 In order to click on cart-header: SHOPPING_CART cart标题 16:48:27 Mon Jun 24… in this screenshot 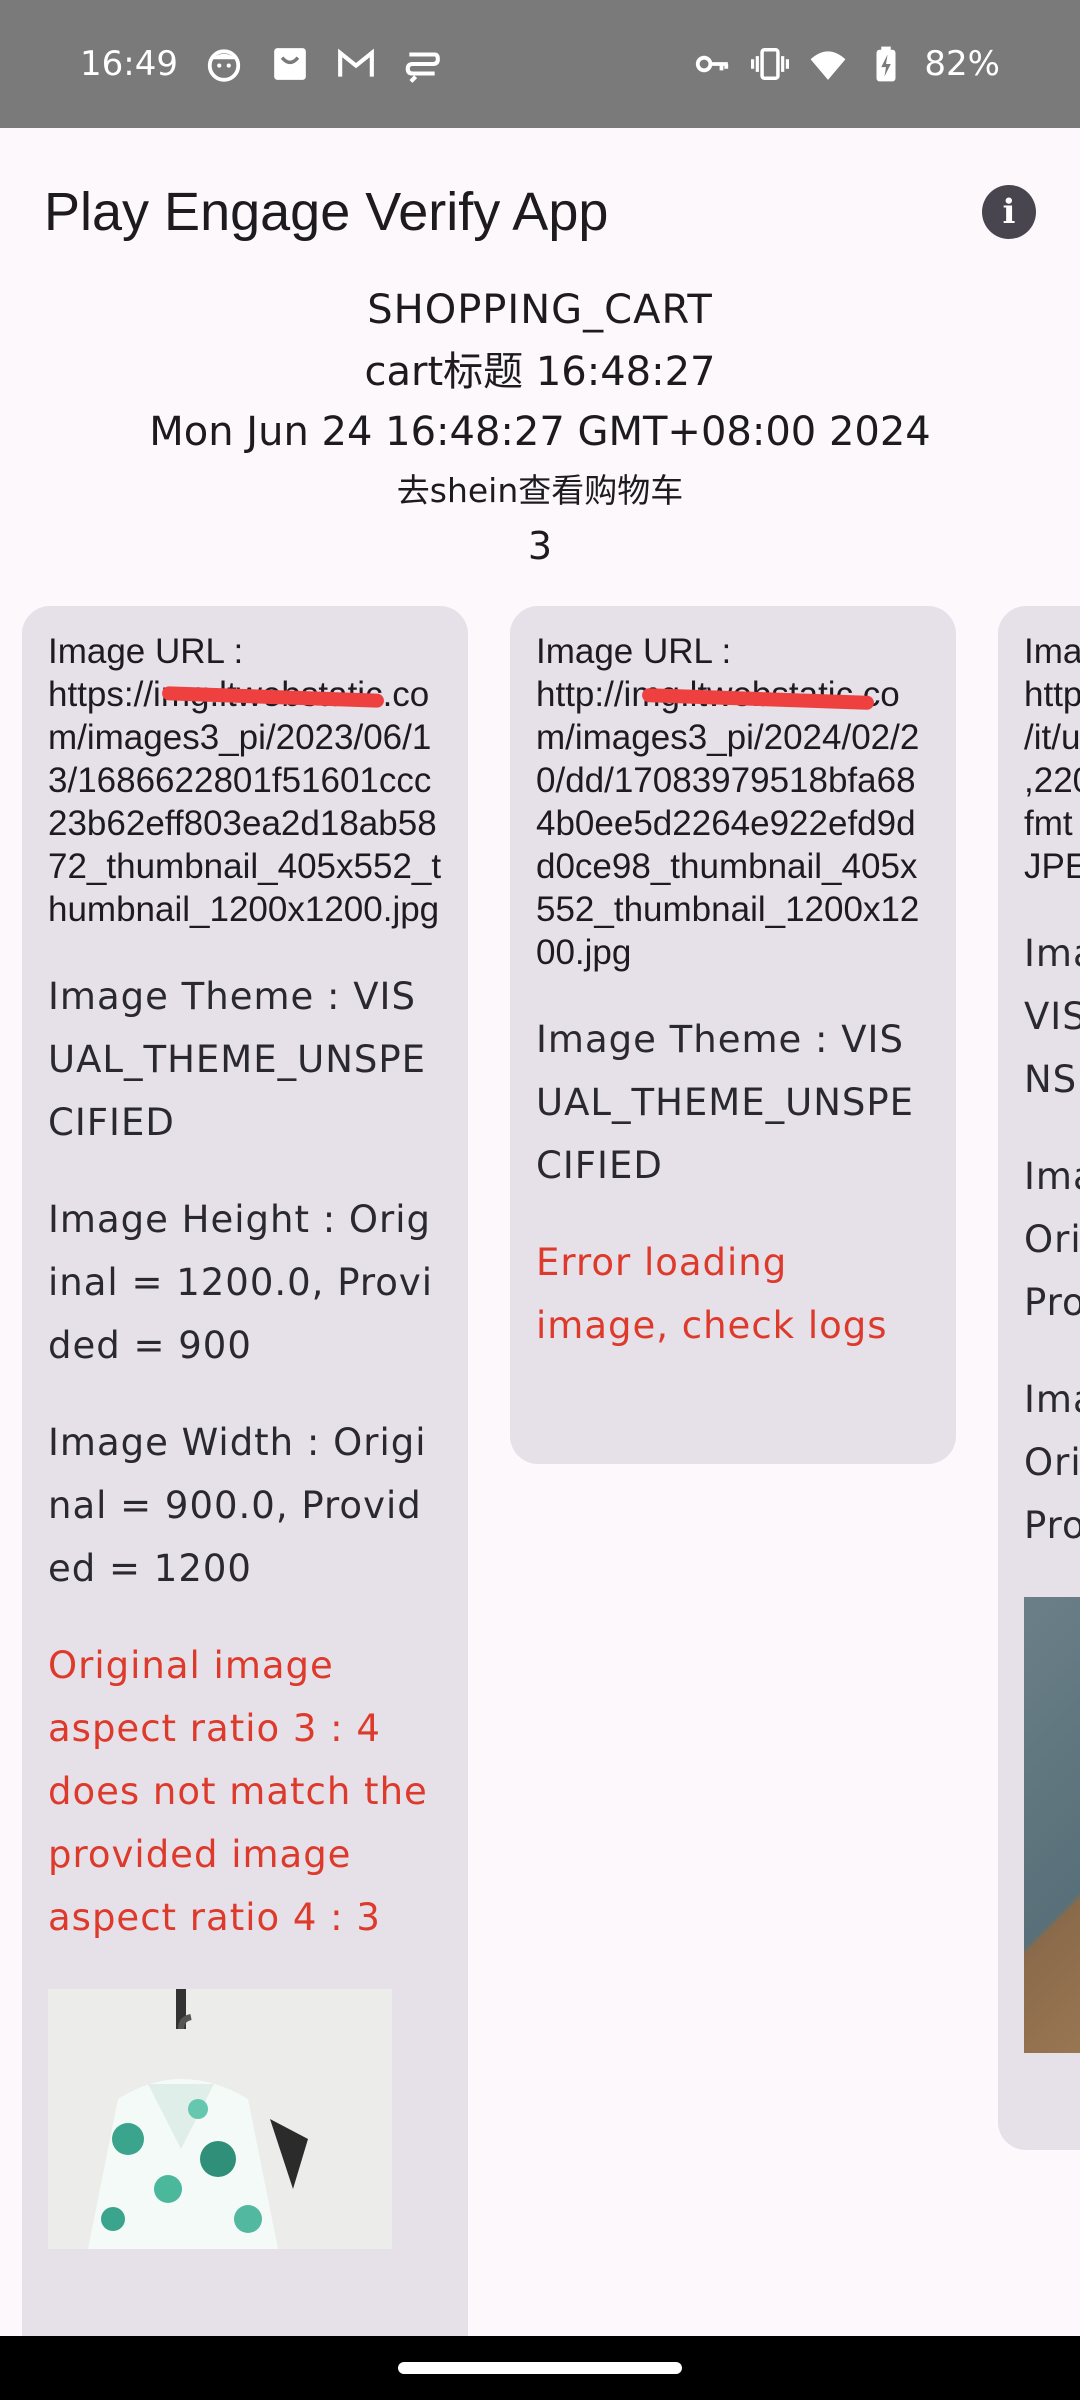, I will do `click(540, 425)`.